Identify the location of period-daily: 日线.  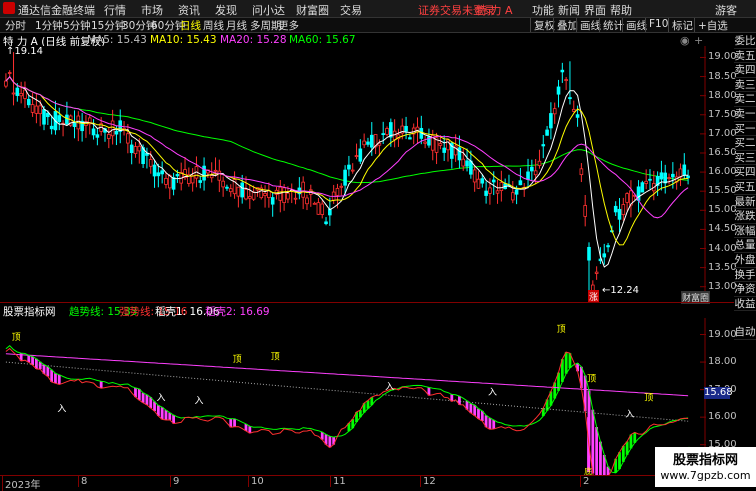
(190, 25).